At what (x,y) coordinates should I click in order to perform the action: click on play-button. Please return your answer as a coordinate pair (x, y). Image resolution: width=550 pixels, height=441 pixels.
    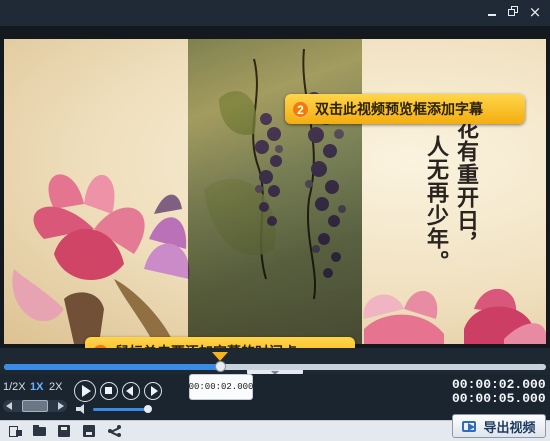
    Looking at the image, I should click on (85, 391).